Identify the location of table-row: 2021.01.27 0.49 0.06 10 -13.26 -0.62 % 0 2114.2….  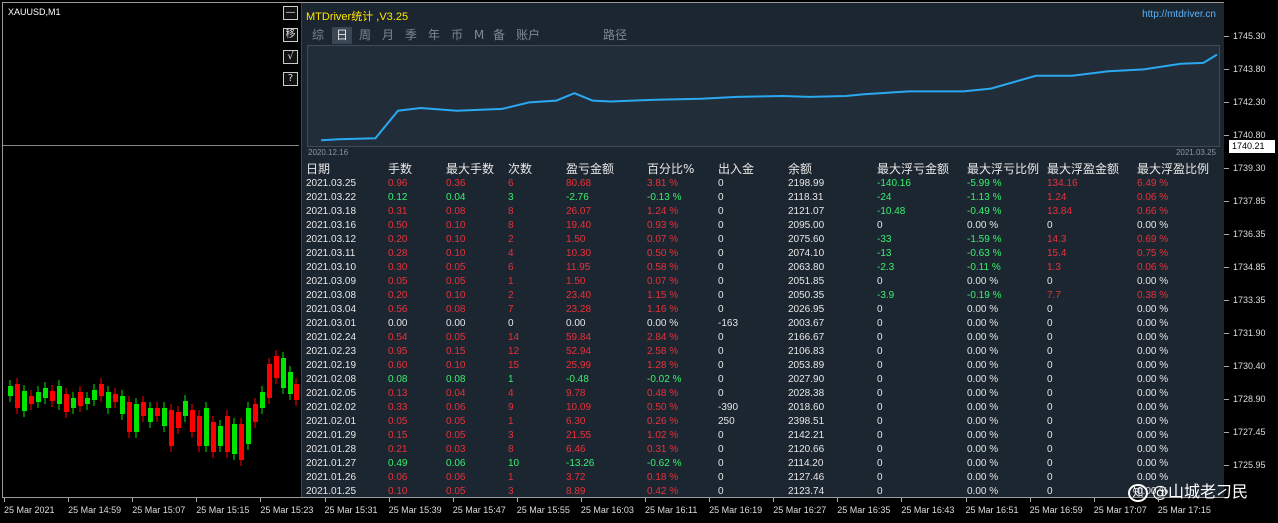
(763, 464).